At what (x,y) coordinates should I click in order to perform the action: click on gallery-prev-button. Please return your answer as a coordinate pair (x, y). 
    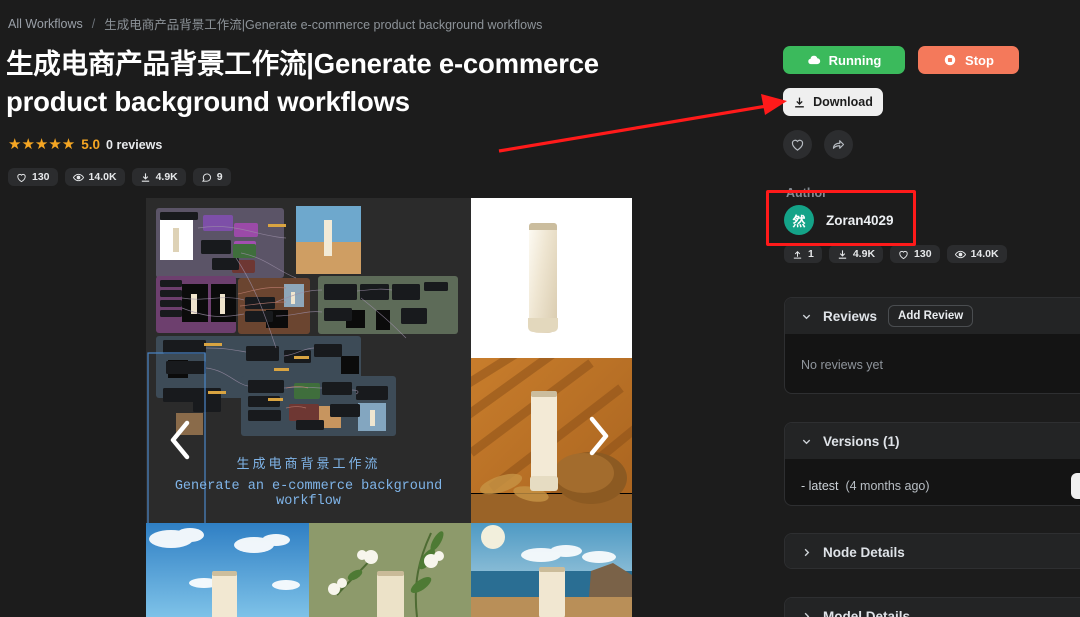
    Looking at the image, I should click on (180, 440).